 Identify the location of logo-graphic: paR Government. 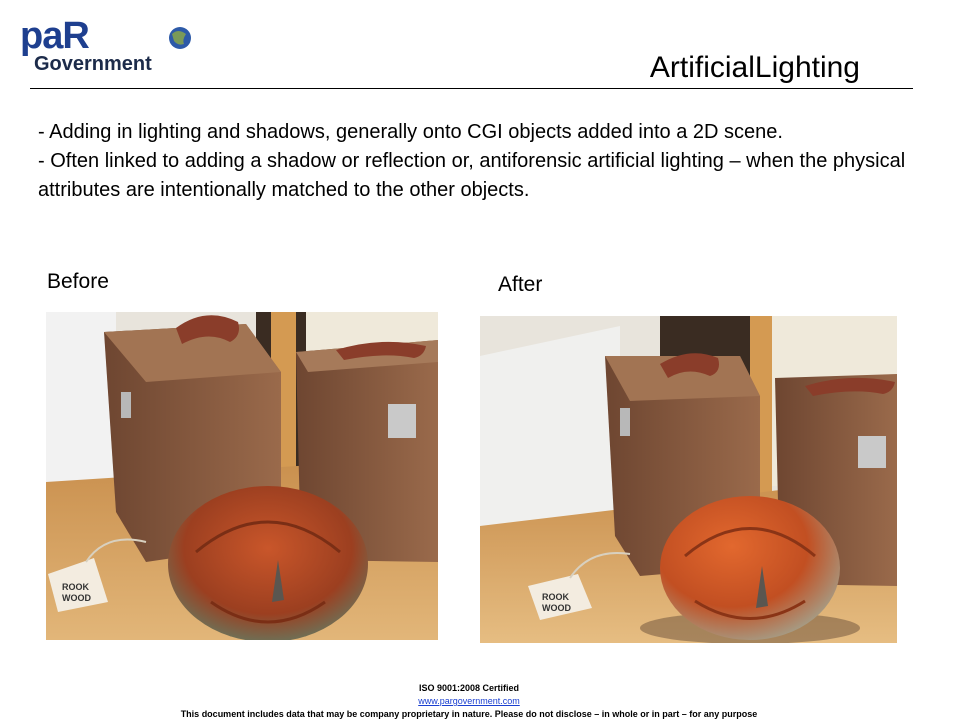
(105, 45).